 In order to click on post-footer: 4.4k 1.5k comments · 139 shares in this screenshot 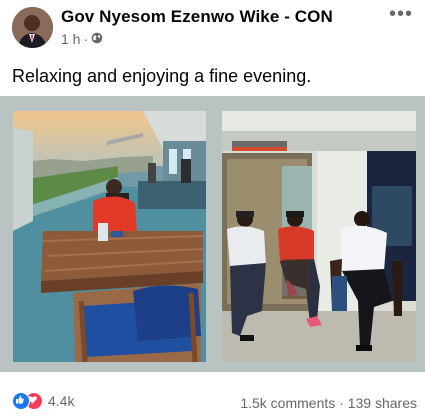, I will do `click(212, 402)`.